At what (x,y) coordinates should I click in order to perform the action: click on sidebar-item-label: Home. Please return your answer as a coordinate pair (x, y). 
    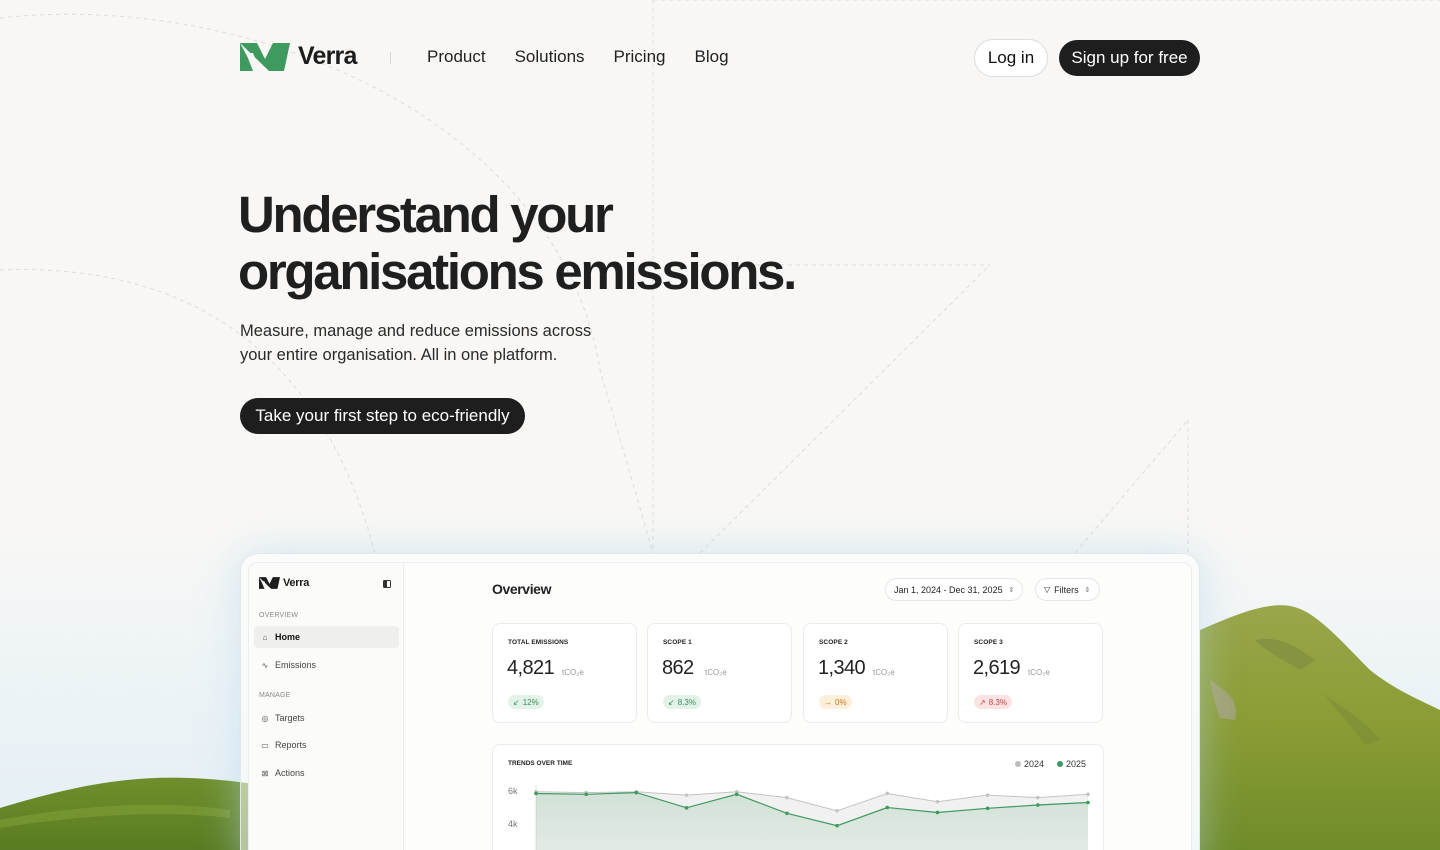
    Looking at the image, I should click on (288, 637).